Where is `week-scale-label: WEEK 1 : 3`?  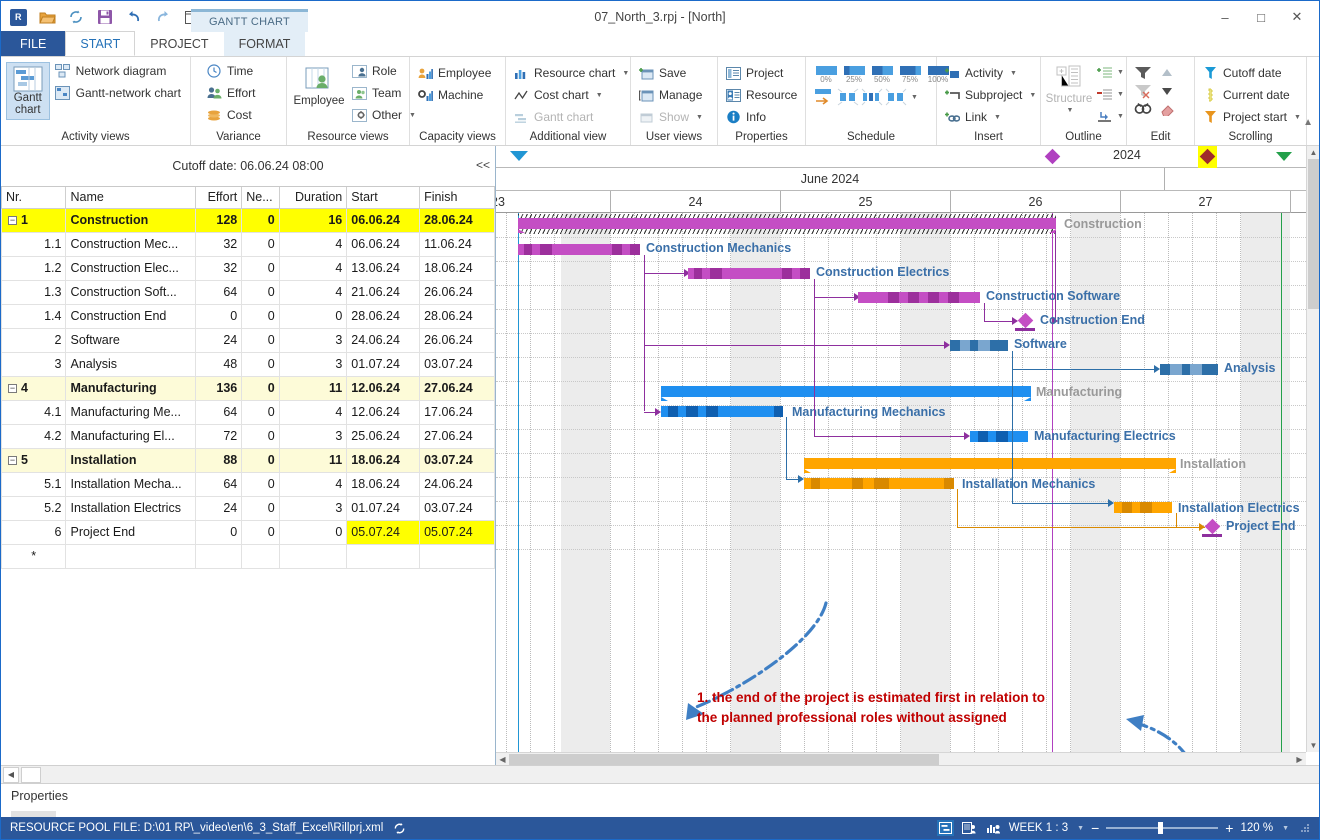 week-scale-label: WEEK 1 : 3 is located at coordinates (1038, 828).